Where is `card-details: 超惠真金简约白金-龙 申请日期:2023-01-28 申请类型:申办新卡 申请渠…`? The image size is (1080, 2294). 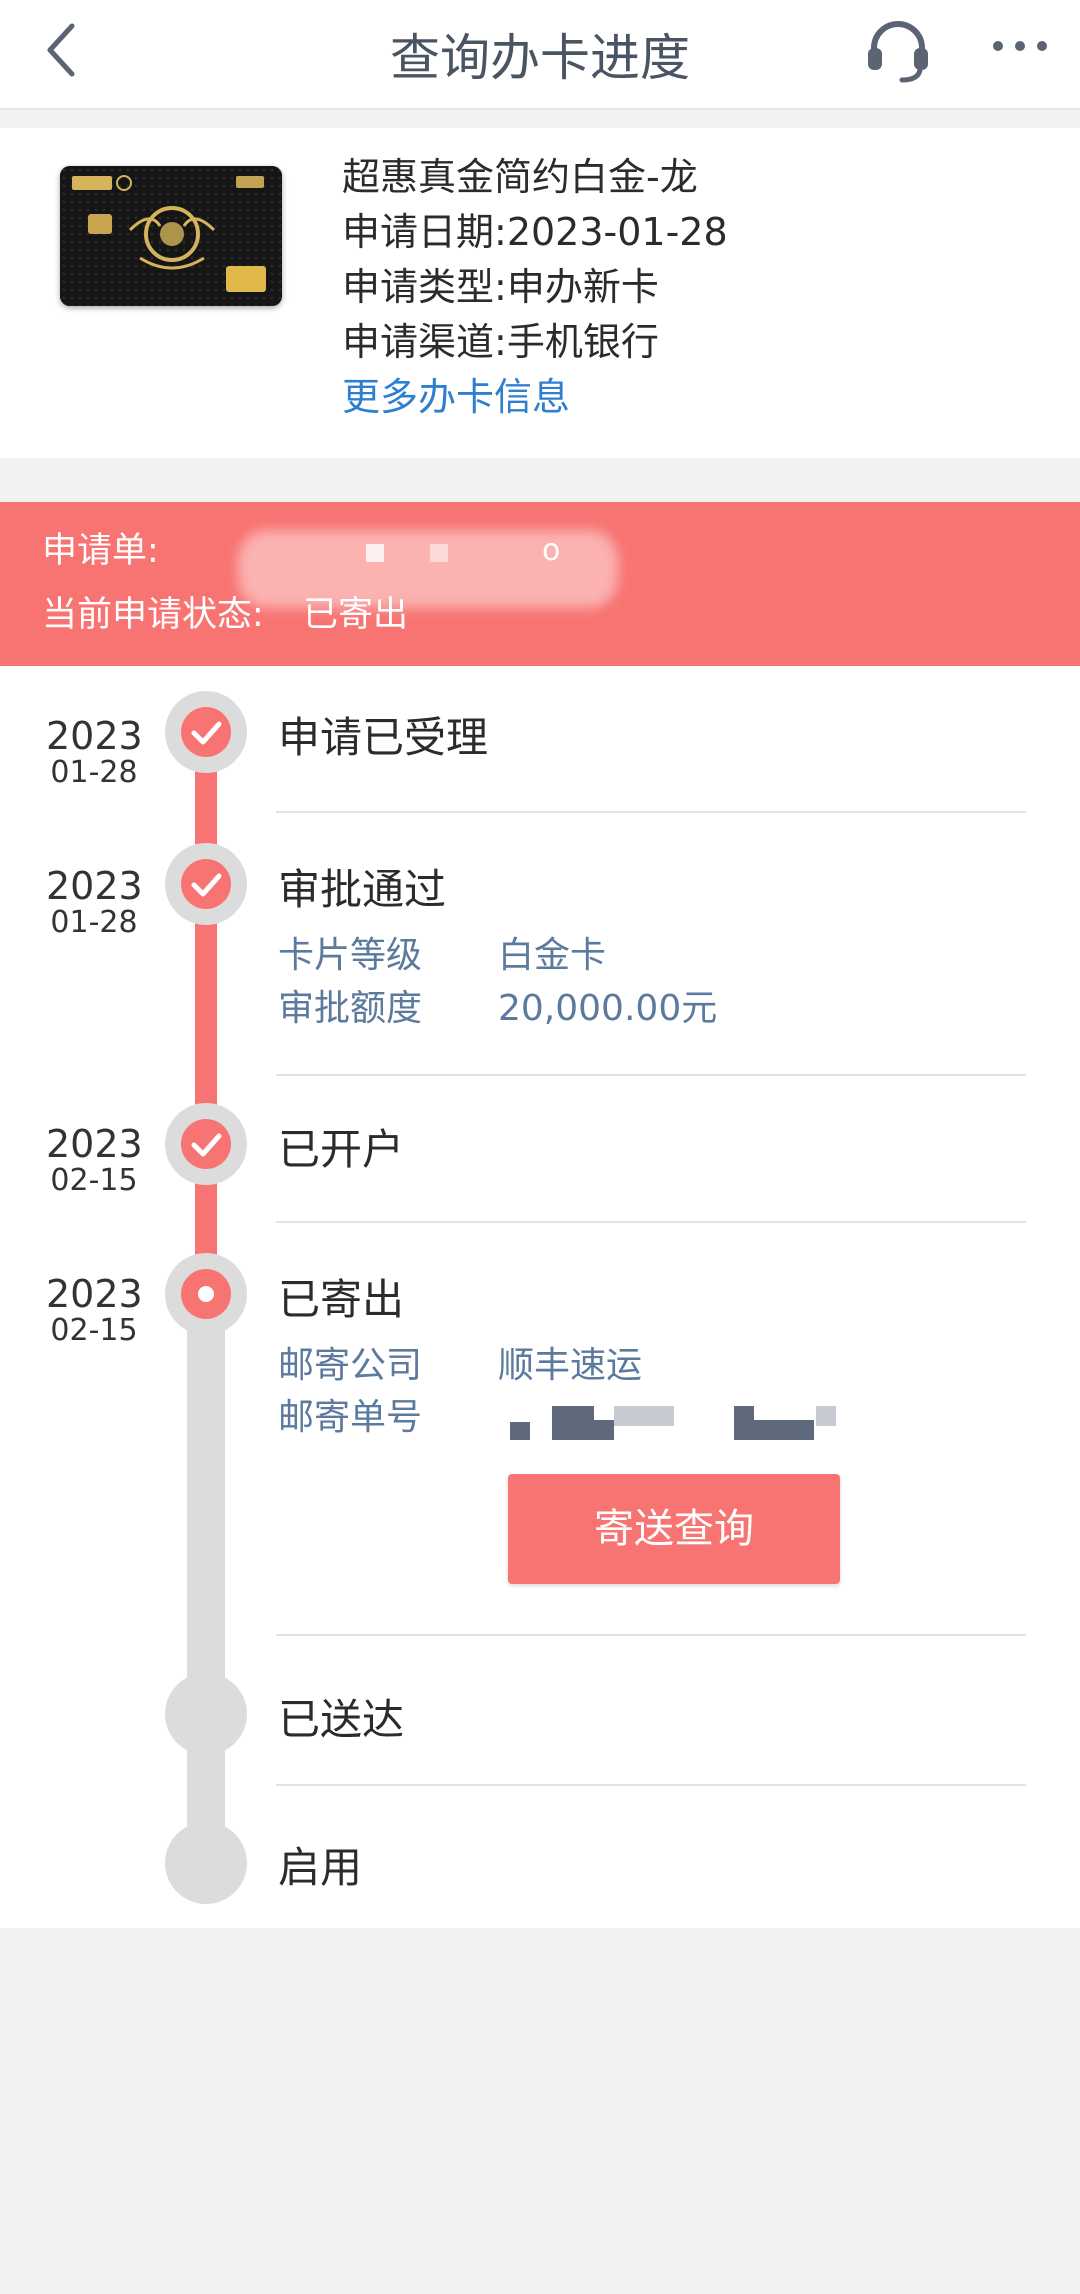 card-details: 超惠真金简约白金-龙 申请日期:2023-01-28 申请类型:申办新卡 申请渠… is located at coordinates (535, 287).